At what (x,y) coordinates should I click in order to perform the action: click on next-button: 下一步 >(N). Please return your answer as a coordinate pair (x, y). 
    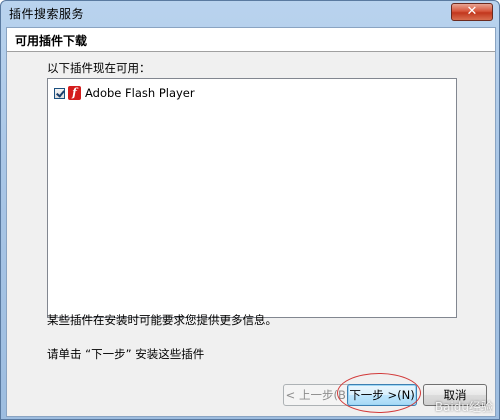
    Looking at the image, I should click on (382, 395).